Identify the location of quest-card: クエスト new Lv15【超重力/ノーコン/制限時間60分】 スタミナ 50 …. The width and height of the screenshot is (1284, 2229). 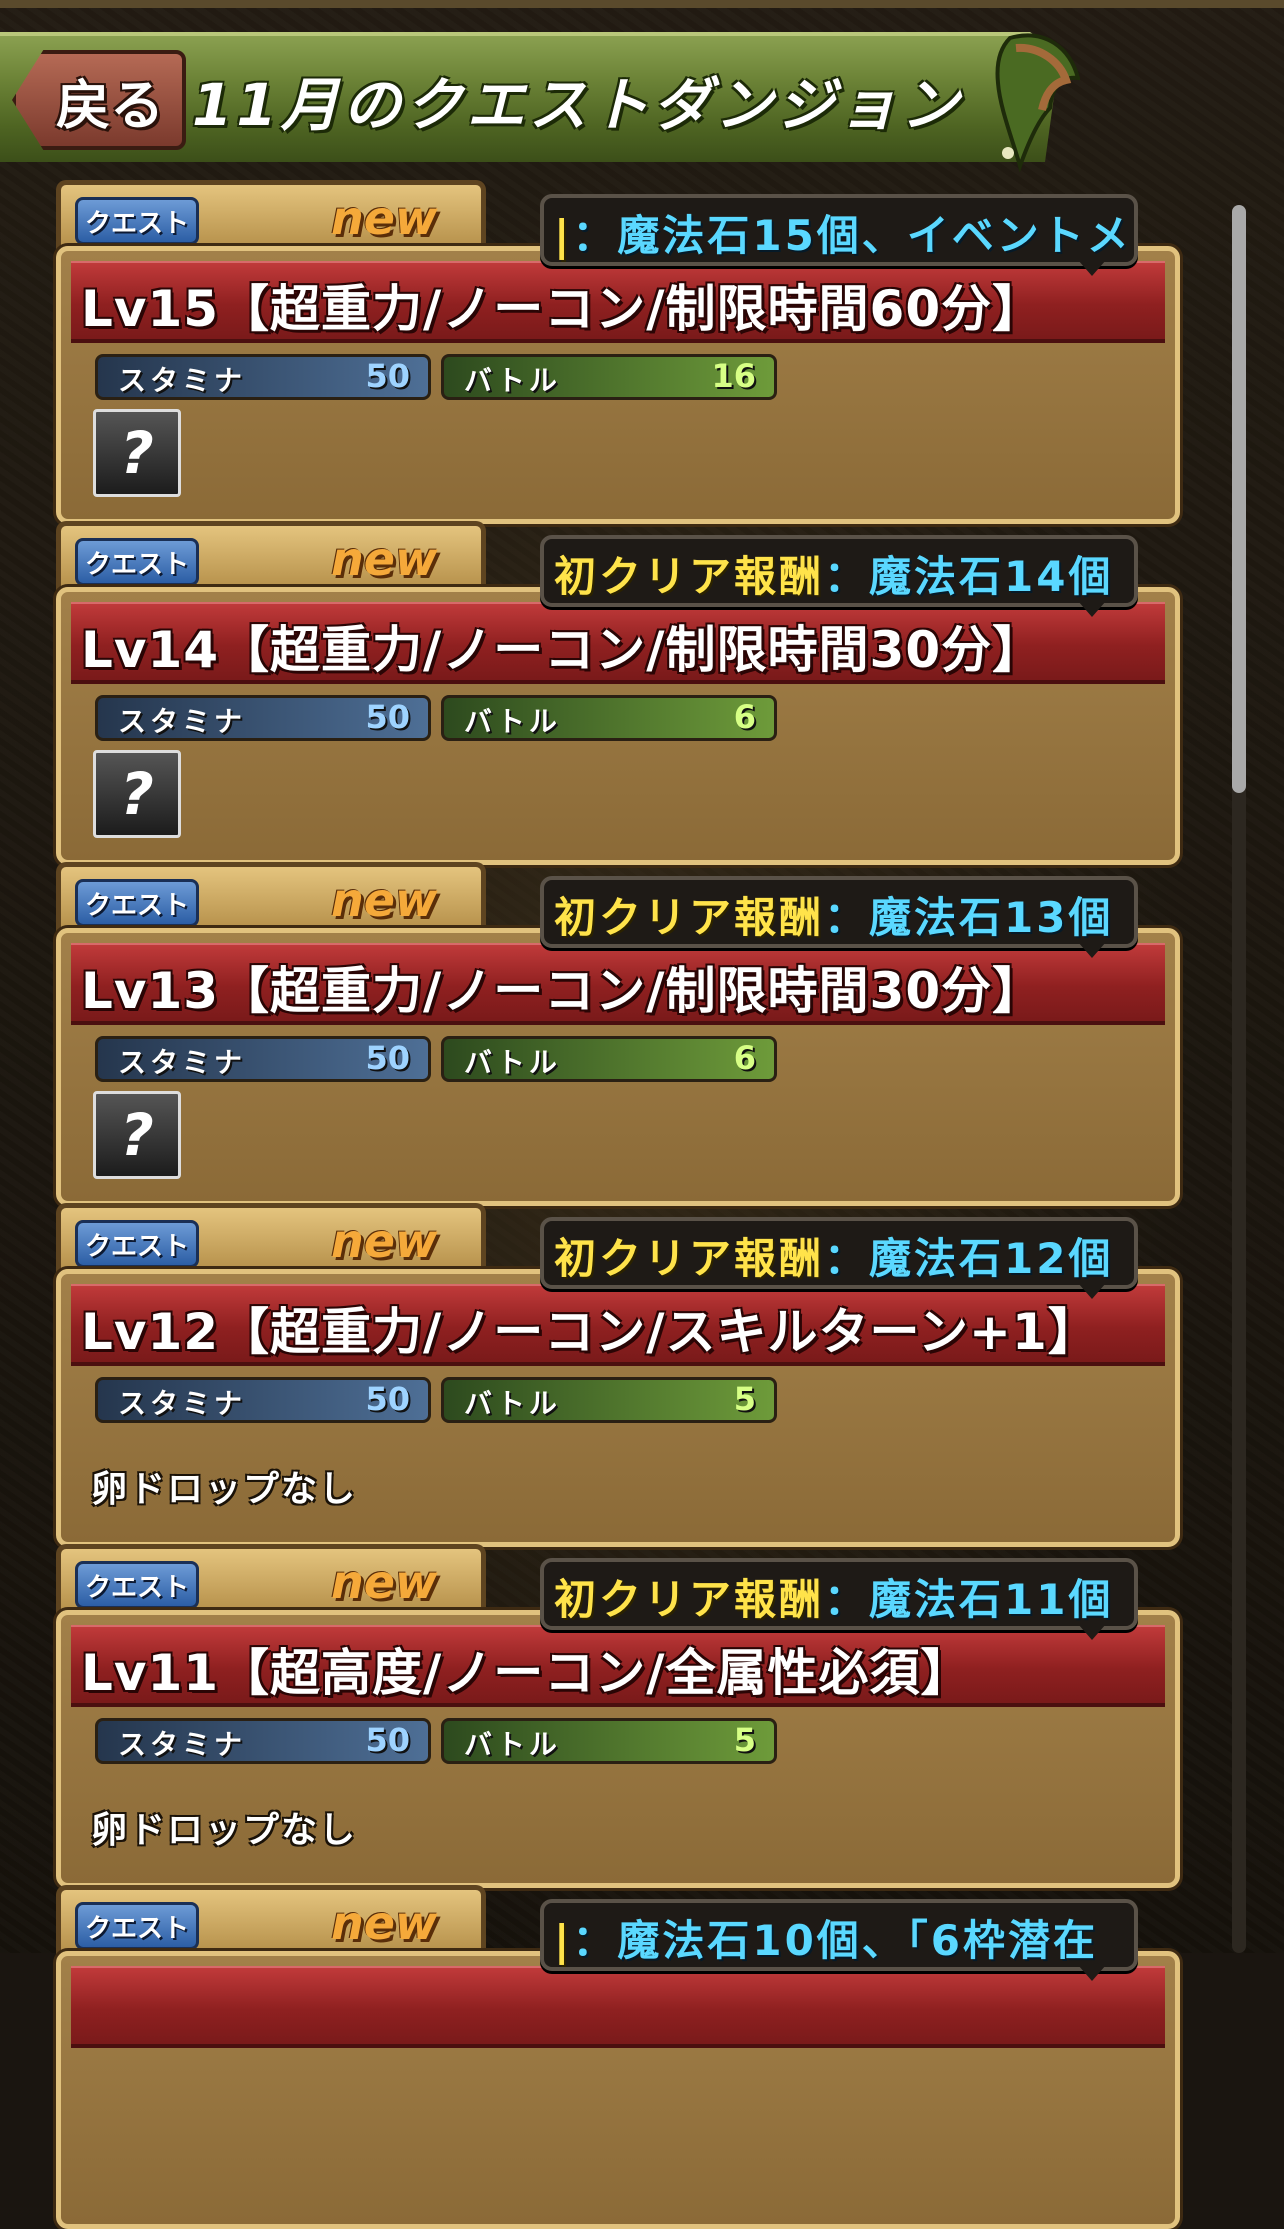
(618, 352).